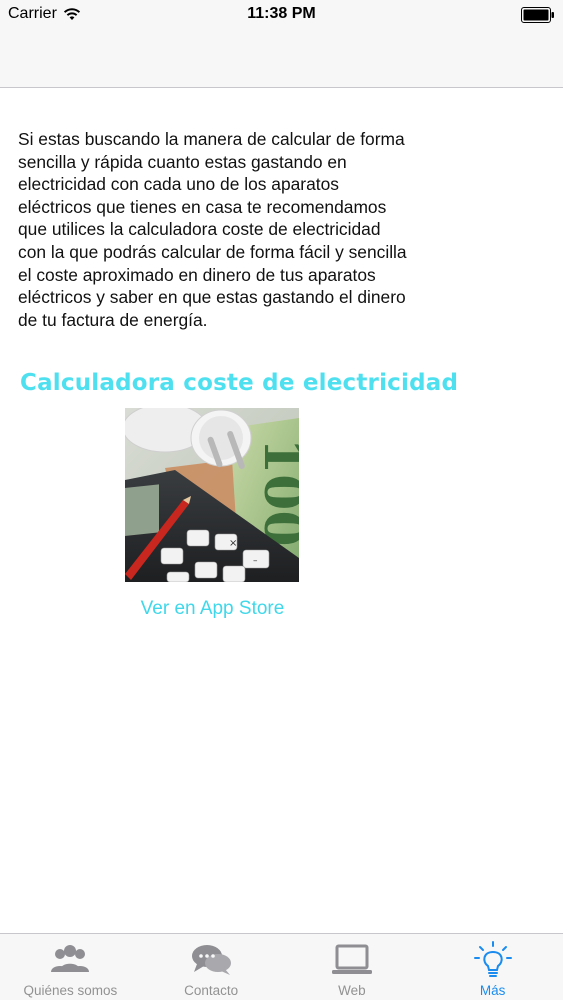 The width and height of the screenshot is (563, 1000). Describe the element at coordinates (212, 609) in the screenshot. I see `app-store-link: Ver en App Store` at that location.